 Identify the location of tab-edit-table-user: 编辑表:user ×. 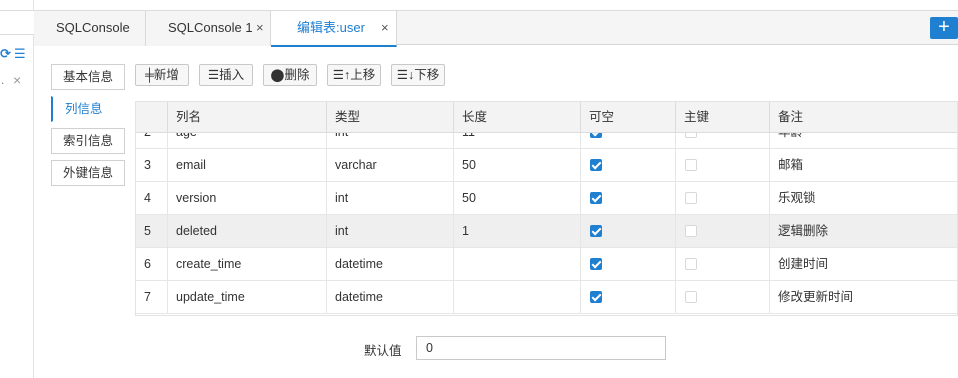
(334, 29).